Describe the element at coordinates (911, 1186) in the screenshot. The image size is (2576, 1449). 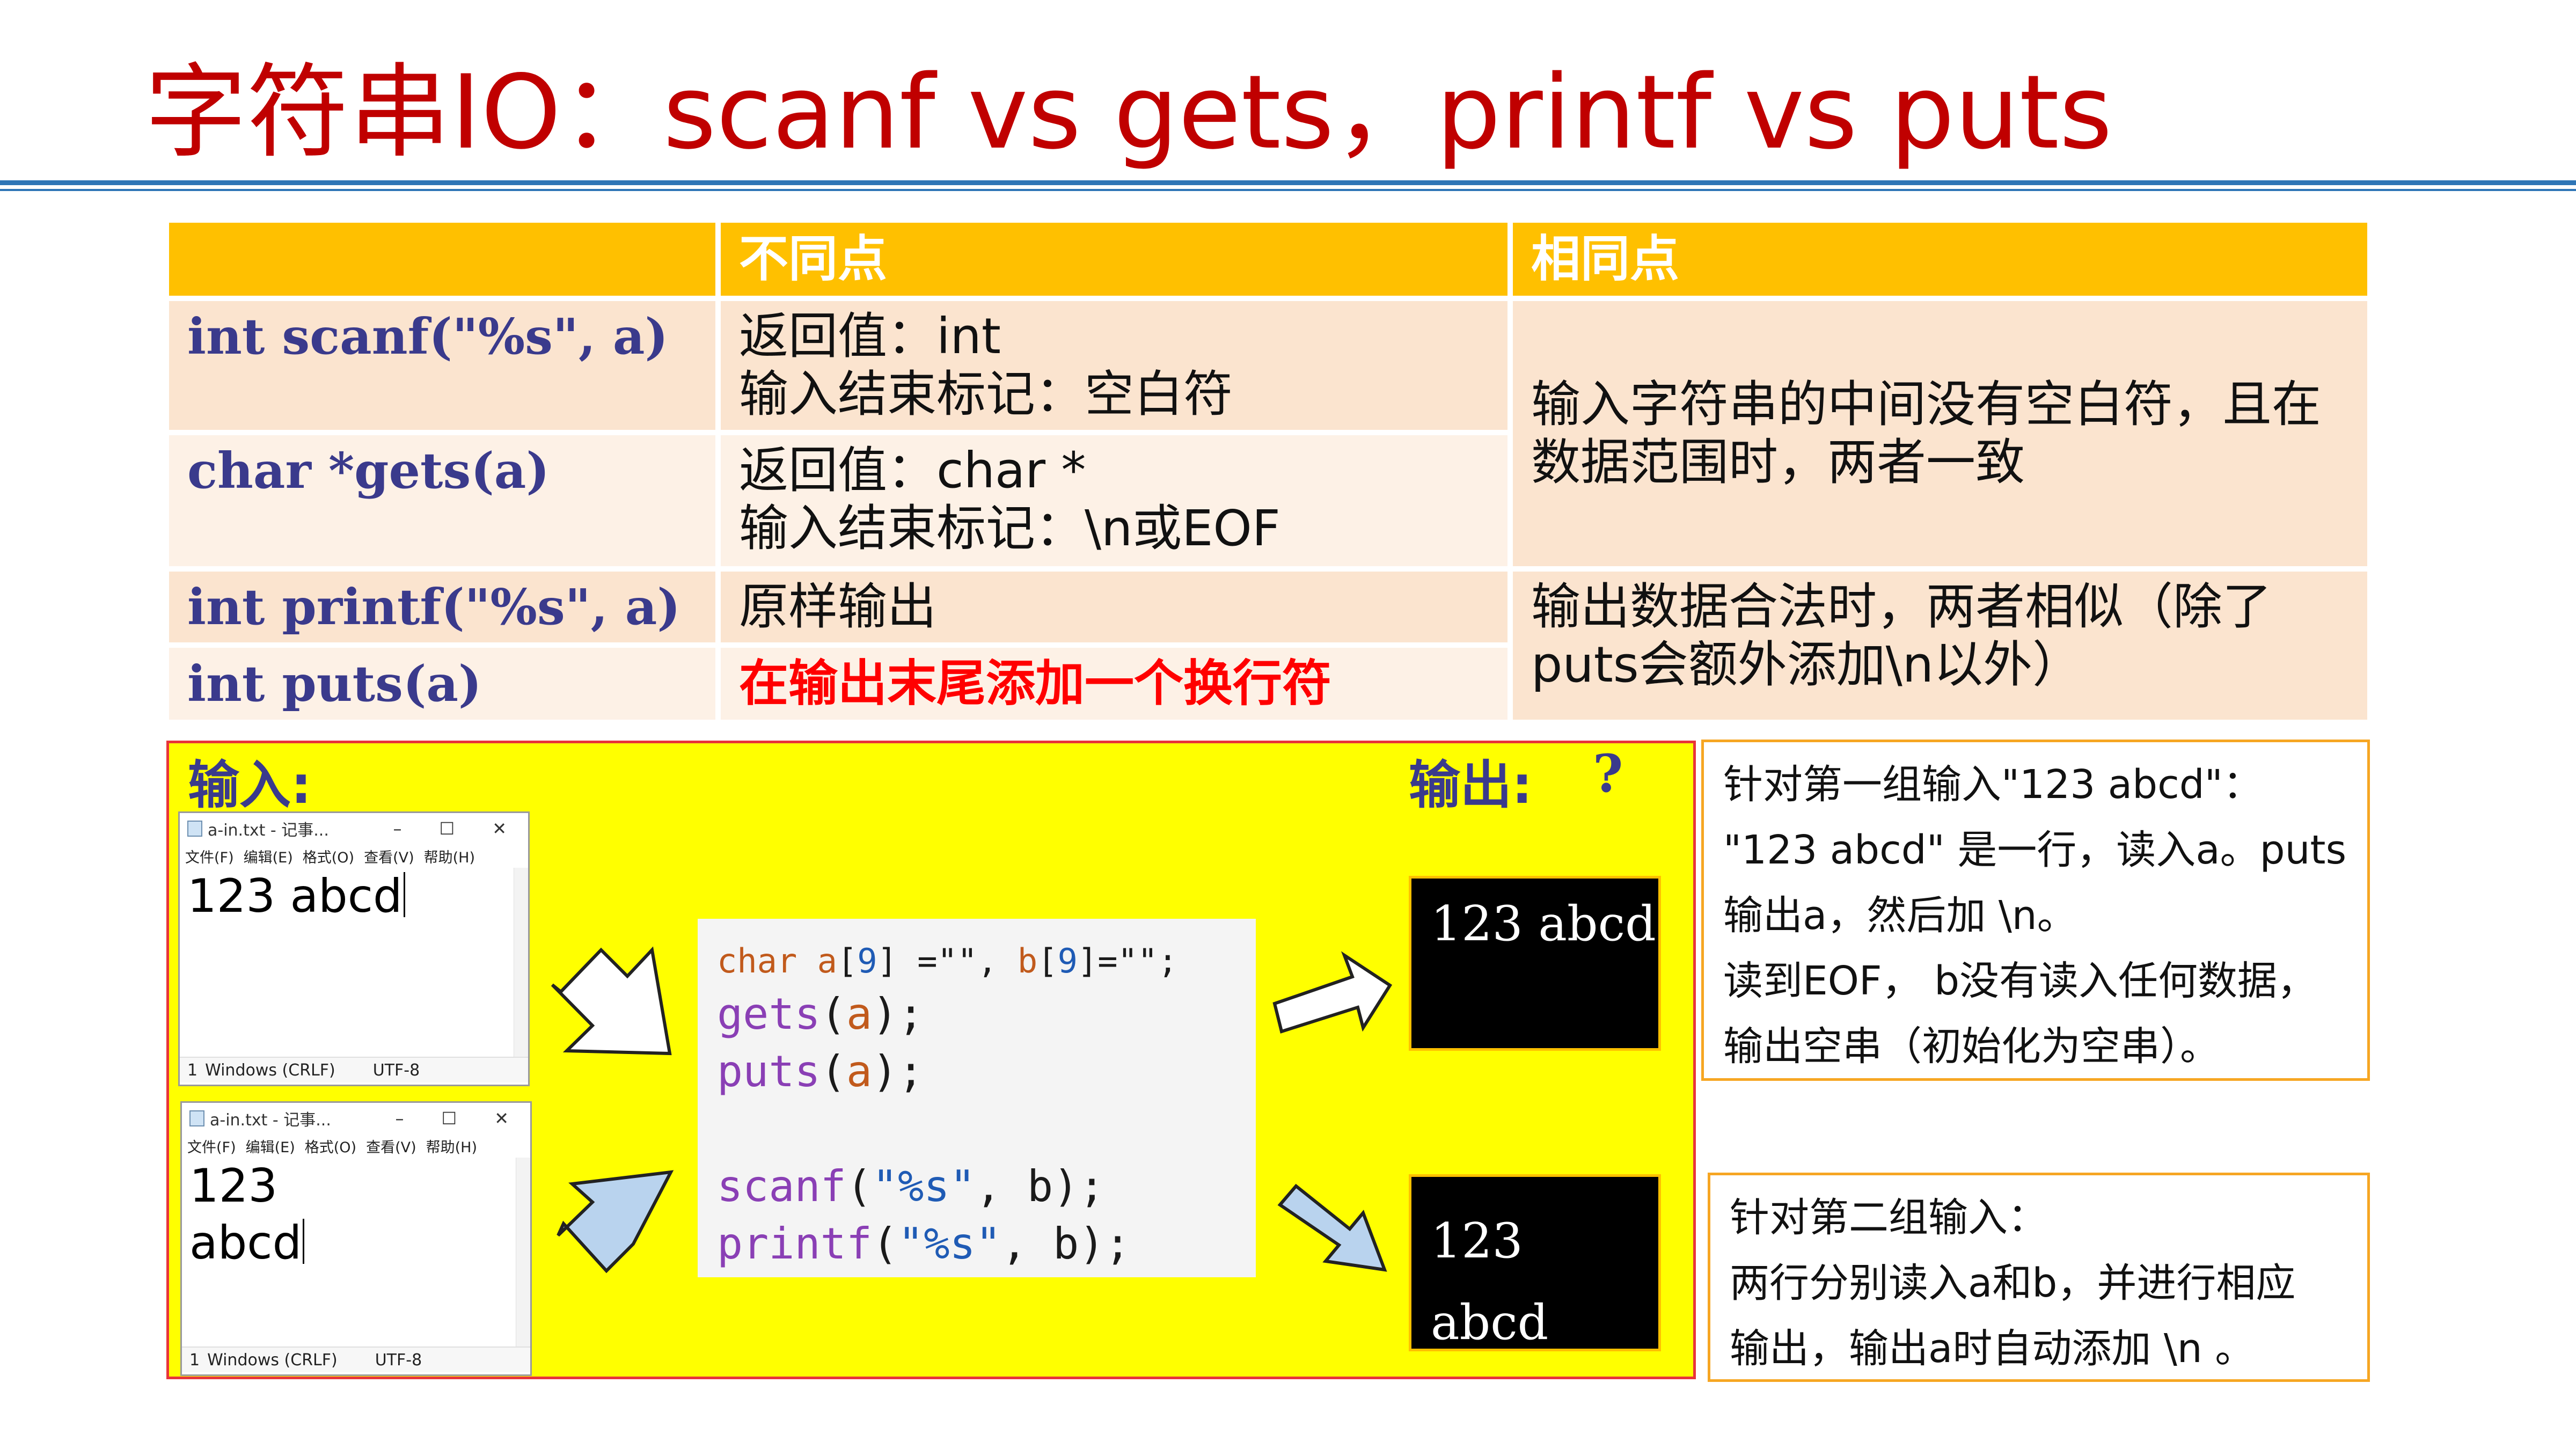
I see `code-line-scanf: scanf("%s", b);` at that location.